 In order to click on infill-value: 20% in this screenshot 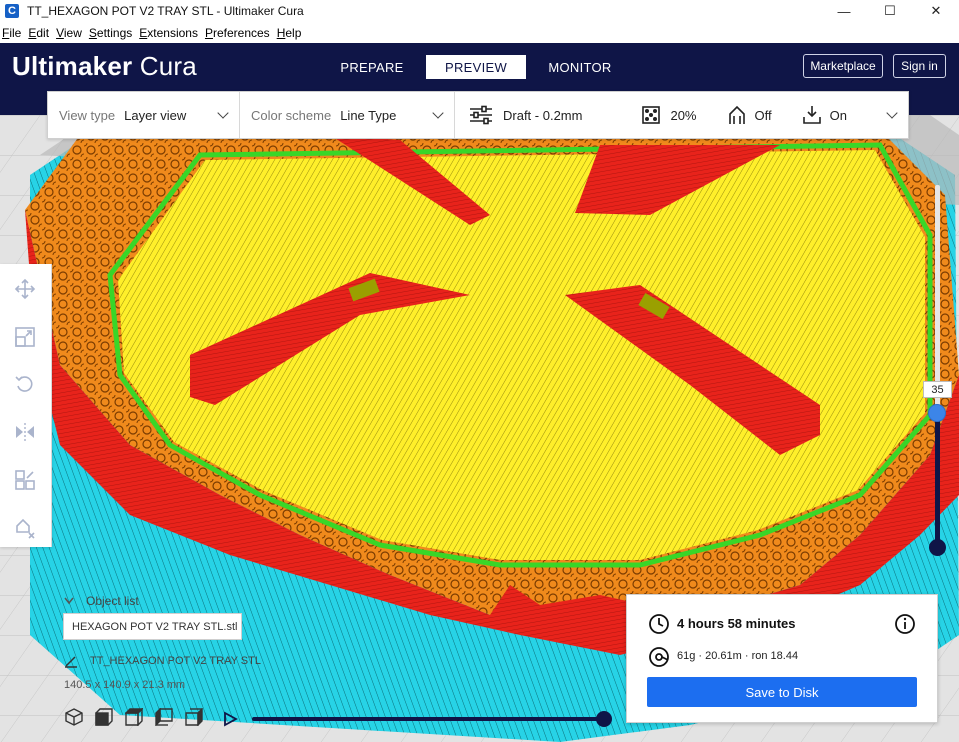, I will do `click(683, 115)`.